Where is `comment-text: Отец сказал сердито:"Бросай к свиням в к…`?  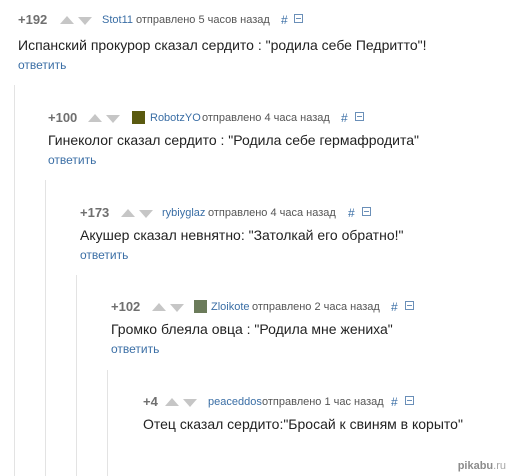 comment-text: Отец сказал сердито:"Бросай к свиням в к… is located at coordinates (303, 424).